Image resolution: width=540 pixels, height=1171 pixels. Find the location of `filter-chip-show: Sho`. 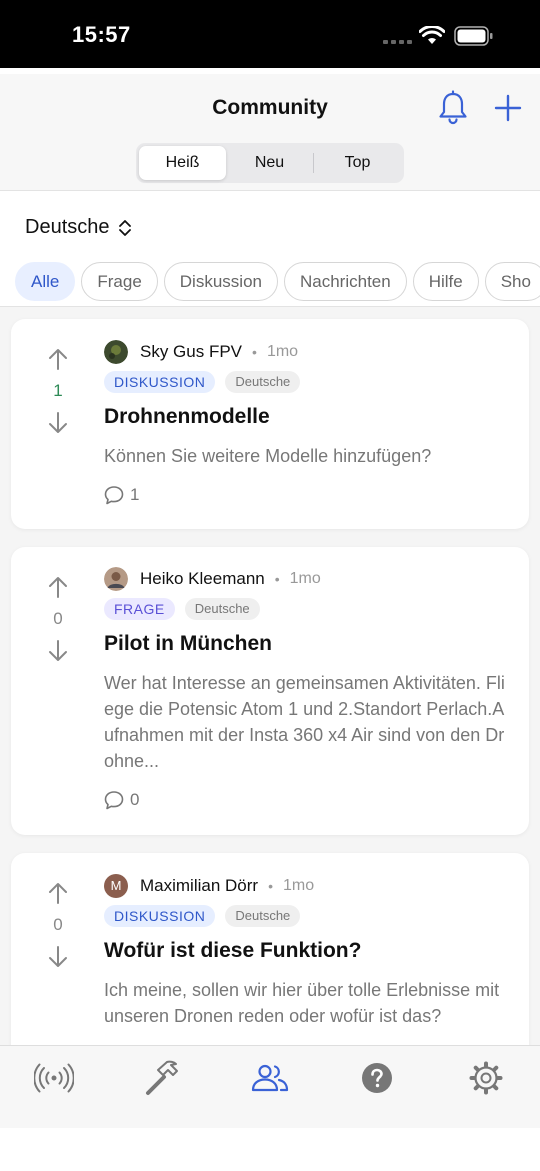

filter-chip-show: Sho is located at coordinates (512, 281).